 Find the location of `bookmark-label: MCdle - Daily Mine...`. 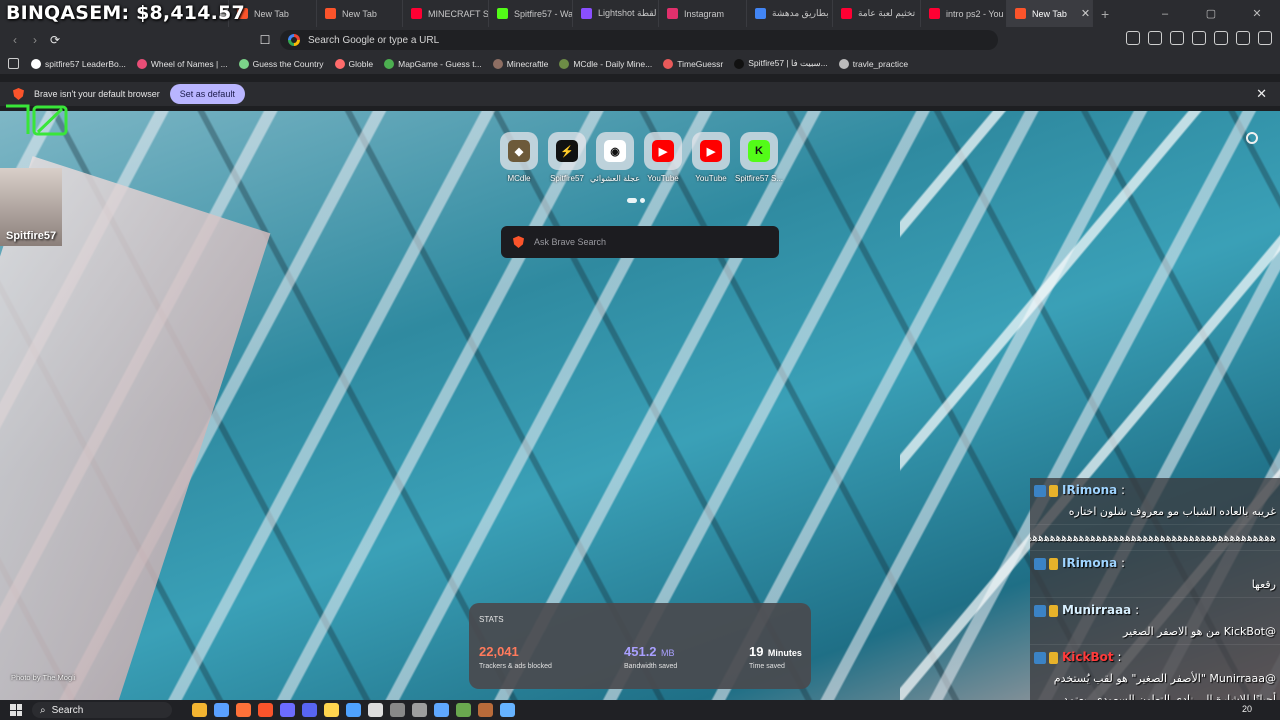

bookmark-label: MCdle - Daily Mine... is located at coordinates (613, 63).